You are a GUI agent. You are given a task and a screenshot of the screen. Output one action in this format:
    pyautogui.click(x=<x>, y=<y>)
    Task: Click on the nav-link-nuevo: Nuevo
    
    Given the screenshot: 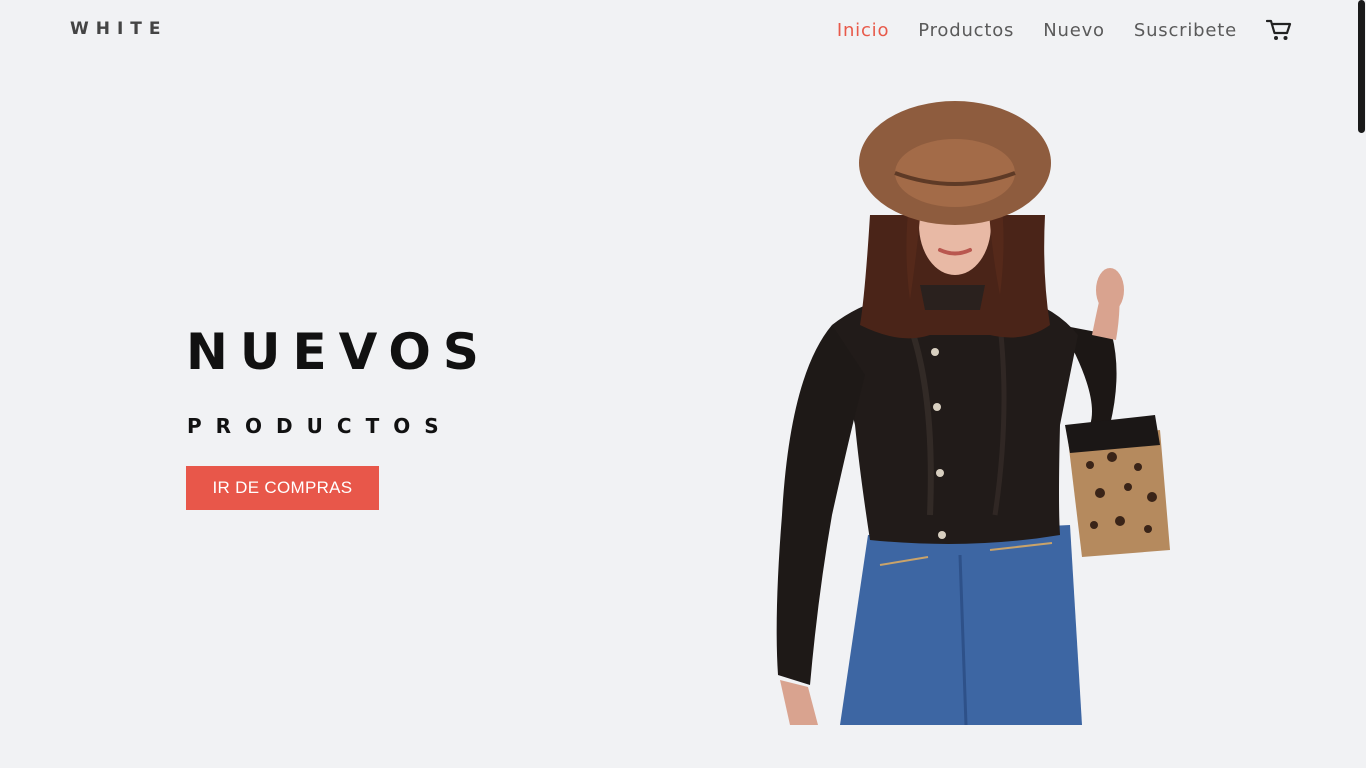 What is the action you would take?
    pyautogui.click(x=1074, y=30)
    